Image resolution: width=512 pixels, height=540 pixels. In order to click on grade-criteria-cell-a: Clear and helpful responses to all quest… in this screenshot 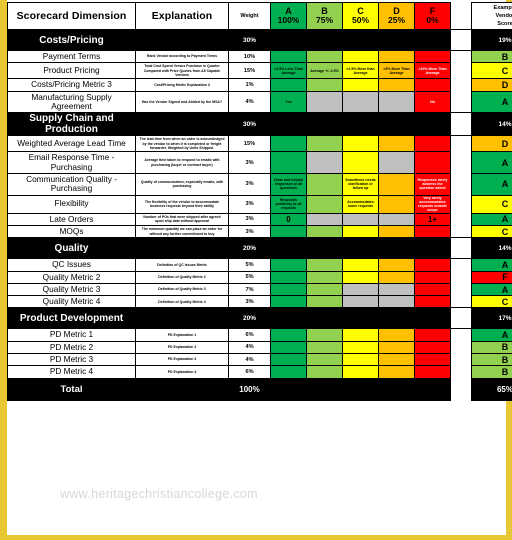, I will do `click(288, 184)`.